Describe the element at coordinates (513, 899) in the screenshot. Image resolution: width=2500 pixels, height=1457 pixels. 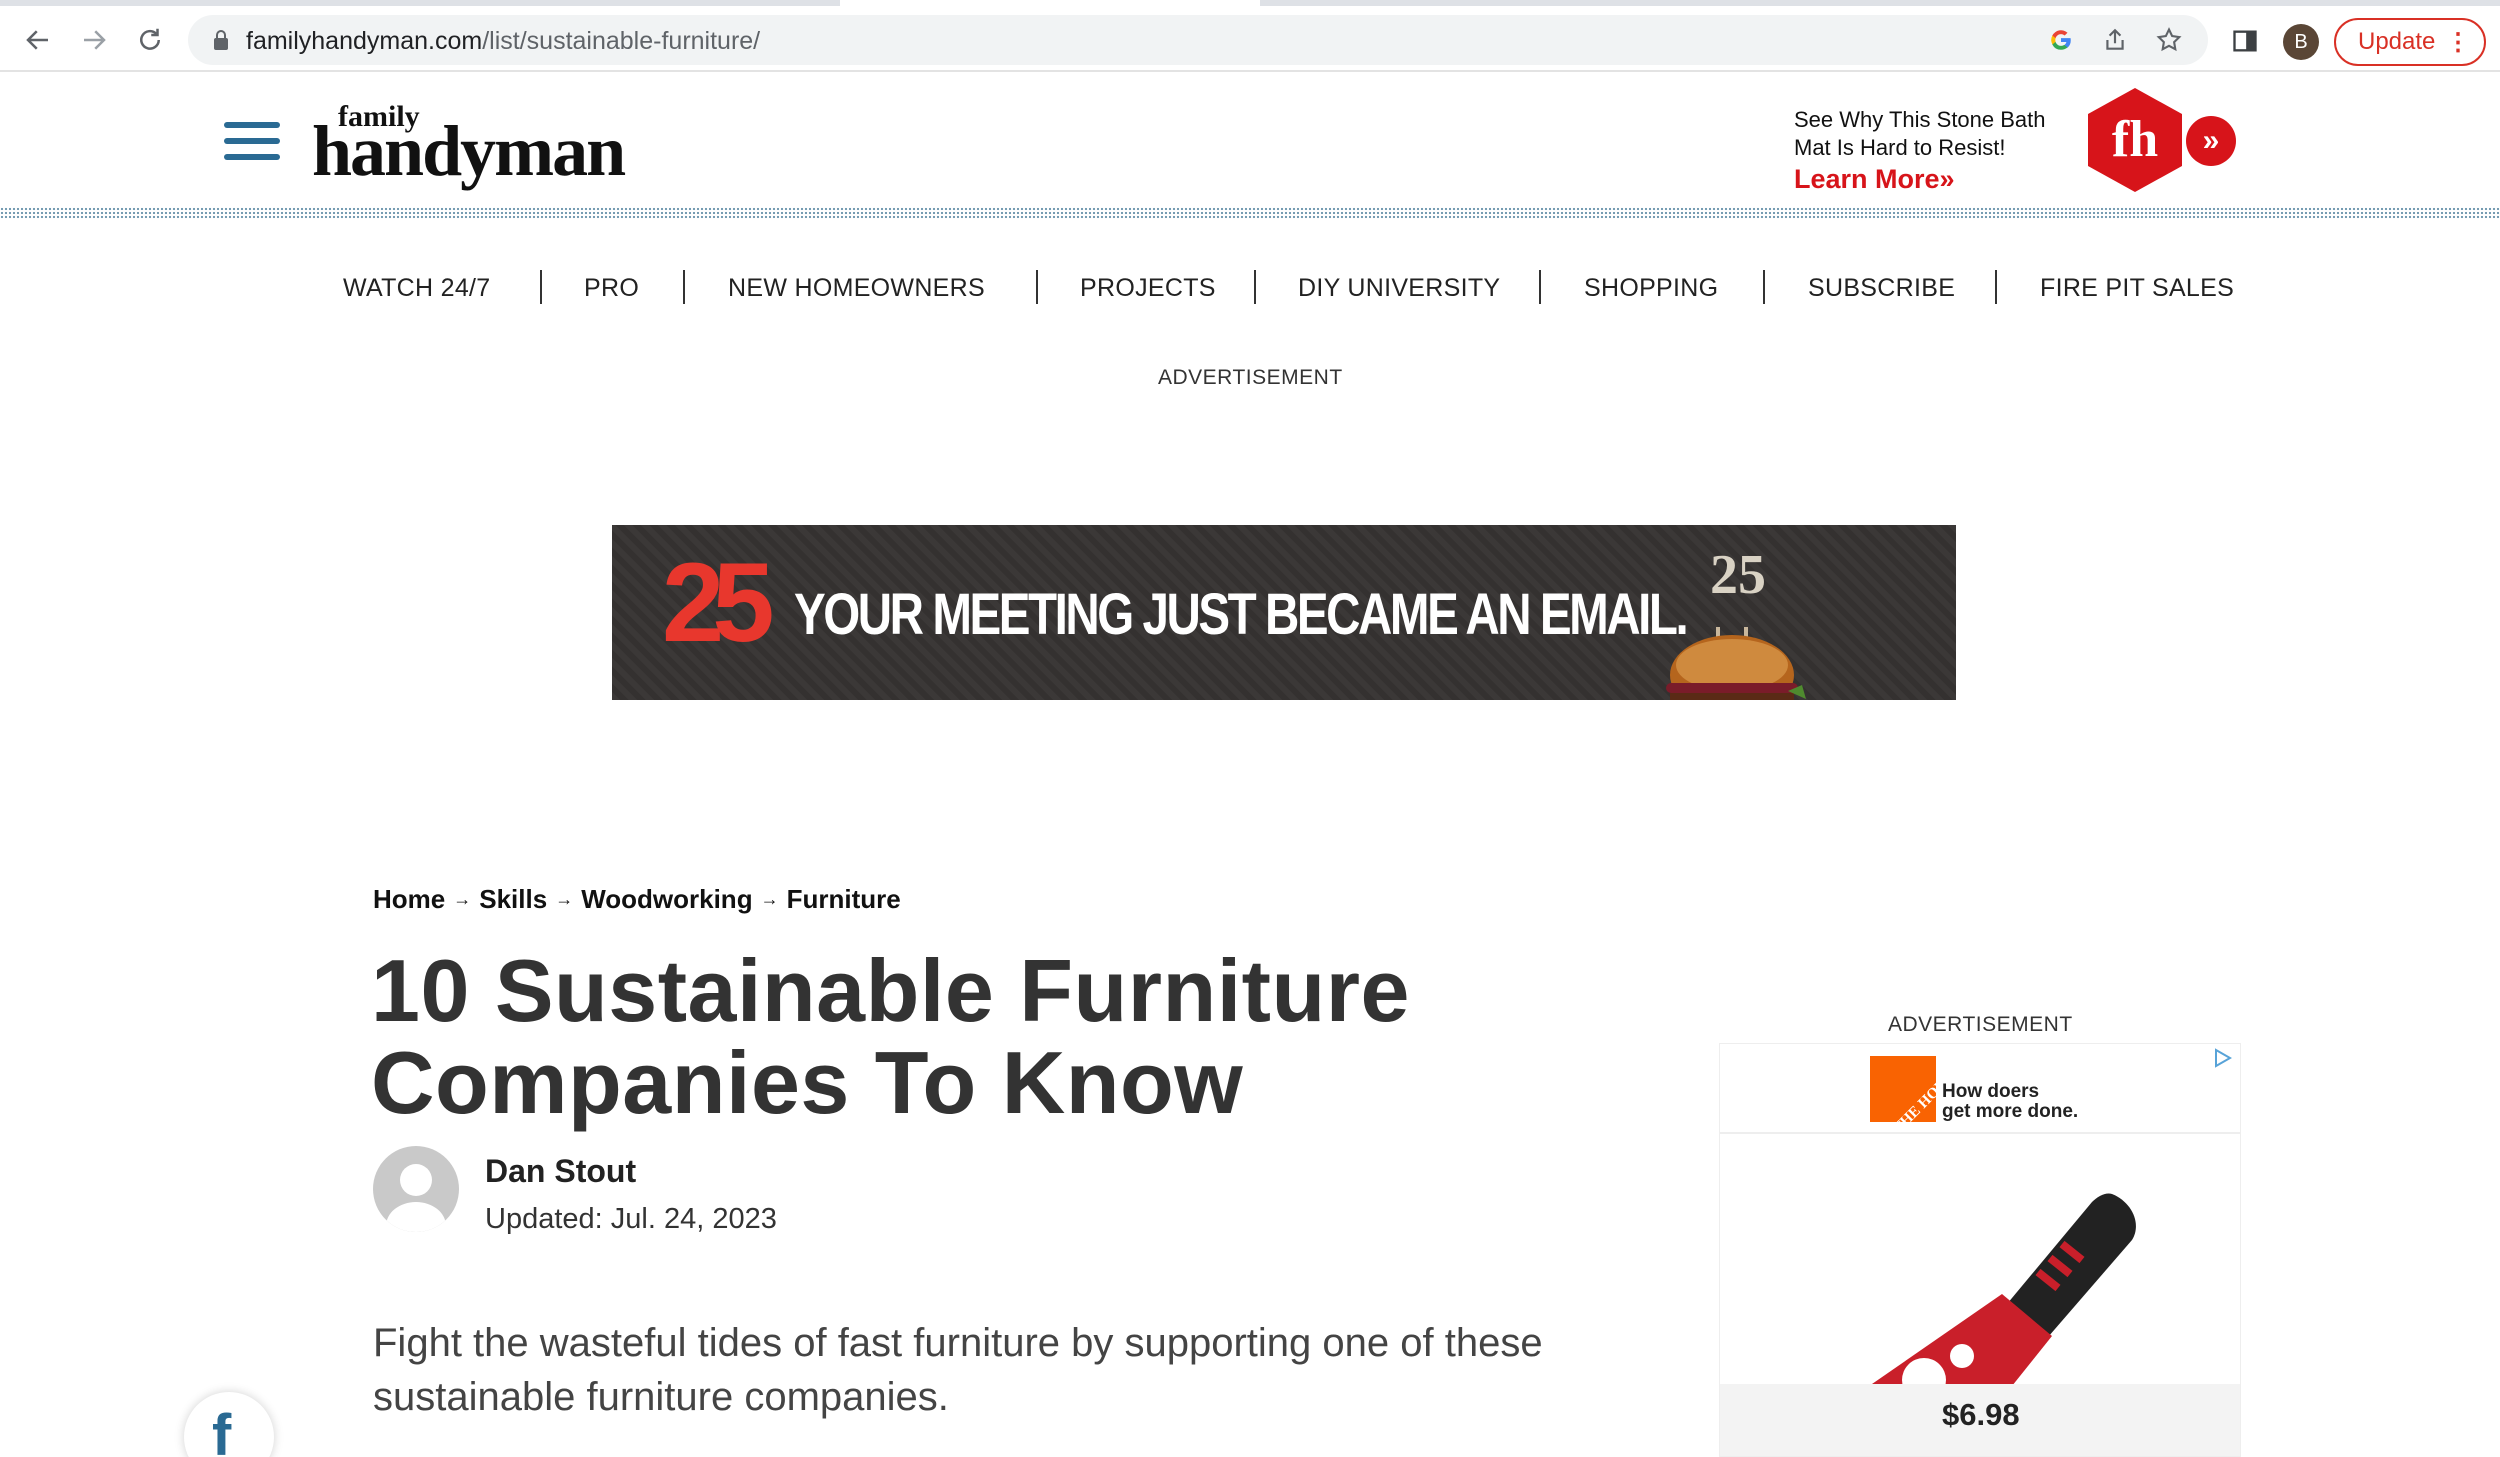
I see `breadcrumb-skills: Skills` at that location.